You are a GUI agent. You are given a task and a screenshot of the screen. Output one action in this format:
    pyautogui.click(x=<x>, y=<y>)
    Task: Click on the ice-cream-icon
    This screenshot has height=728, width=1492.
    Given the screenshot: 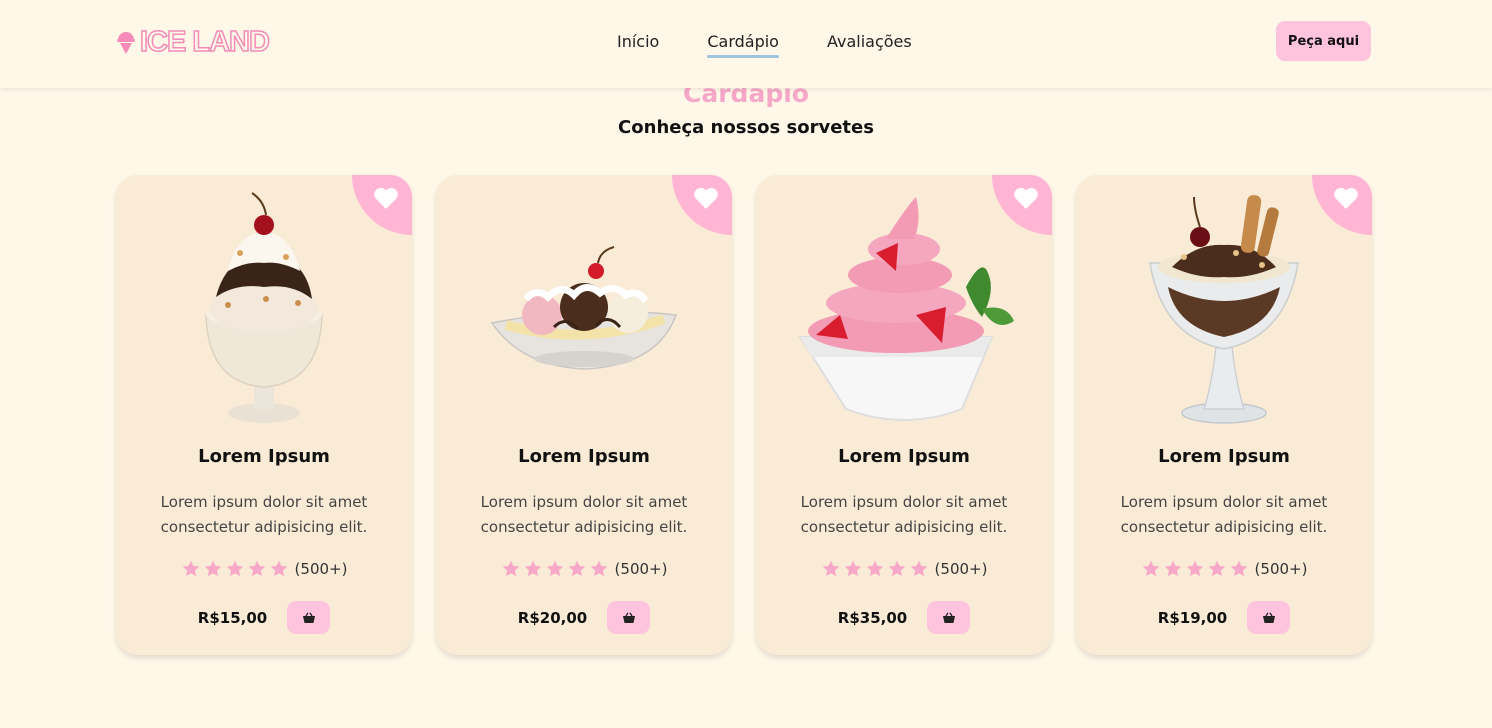 What is the action you would take?
    pyautogui.click(x=126, y=43)
    